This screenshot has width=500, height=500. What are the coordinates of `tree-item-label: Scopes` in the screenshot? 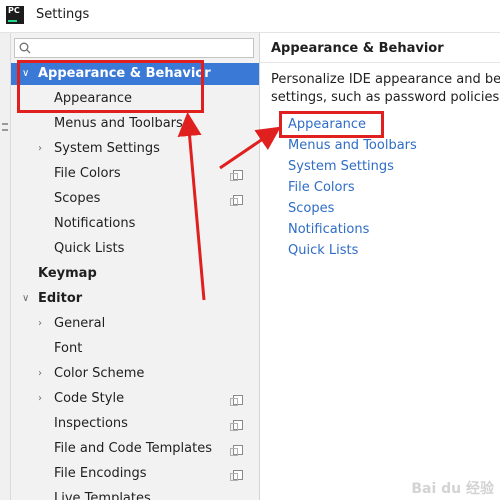 It's located at (77, 198).